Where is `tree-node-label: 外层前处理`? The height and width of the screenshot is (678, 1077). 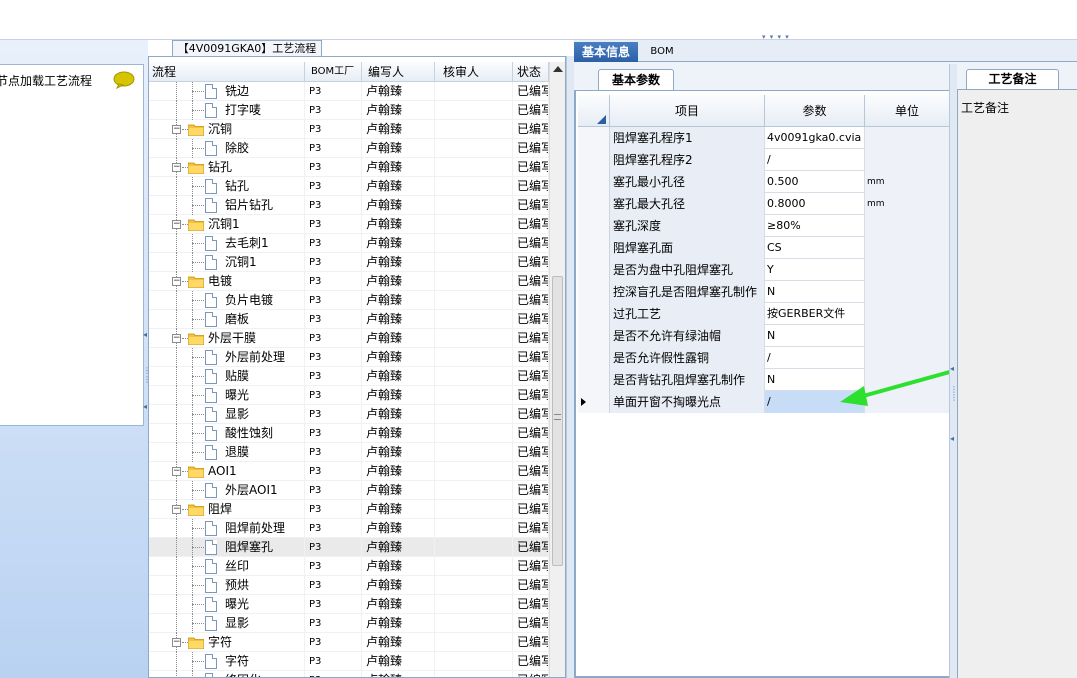
tree-node-label: 外层前处理 is located at coordinates (255, 357).